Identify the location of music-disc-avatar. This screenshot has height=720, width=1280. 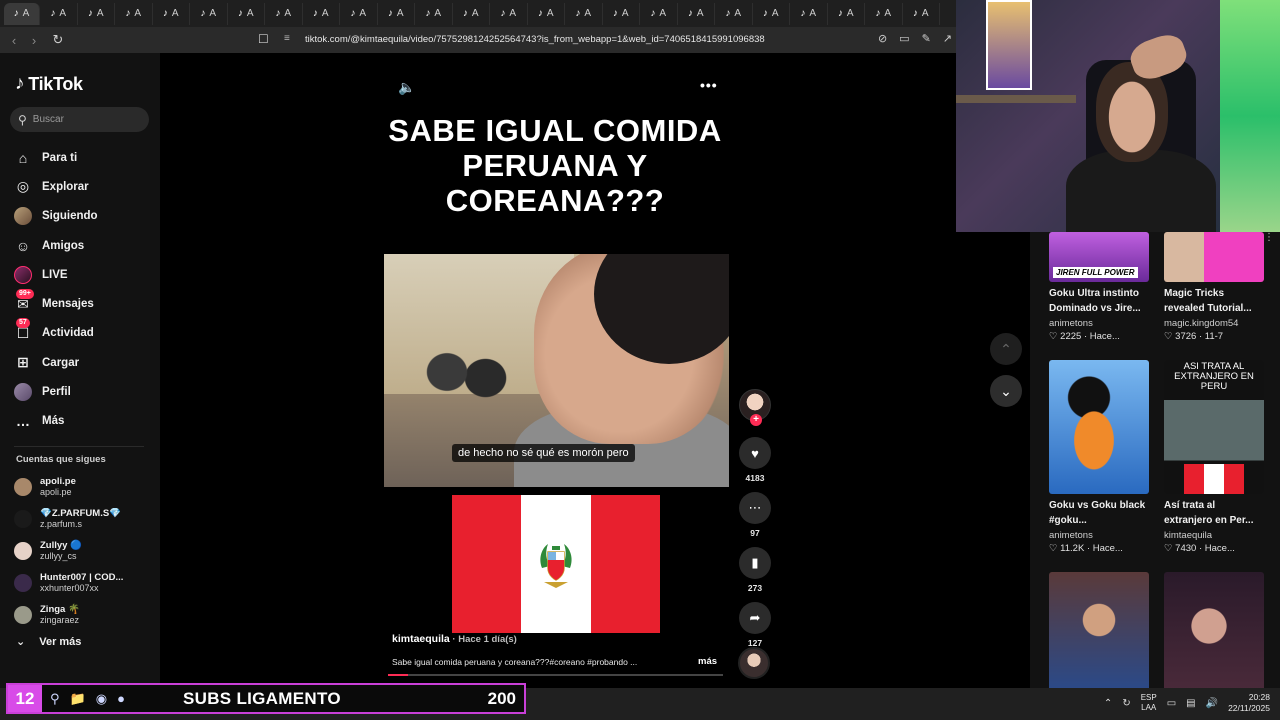
(754, 663).